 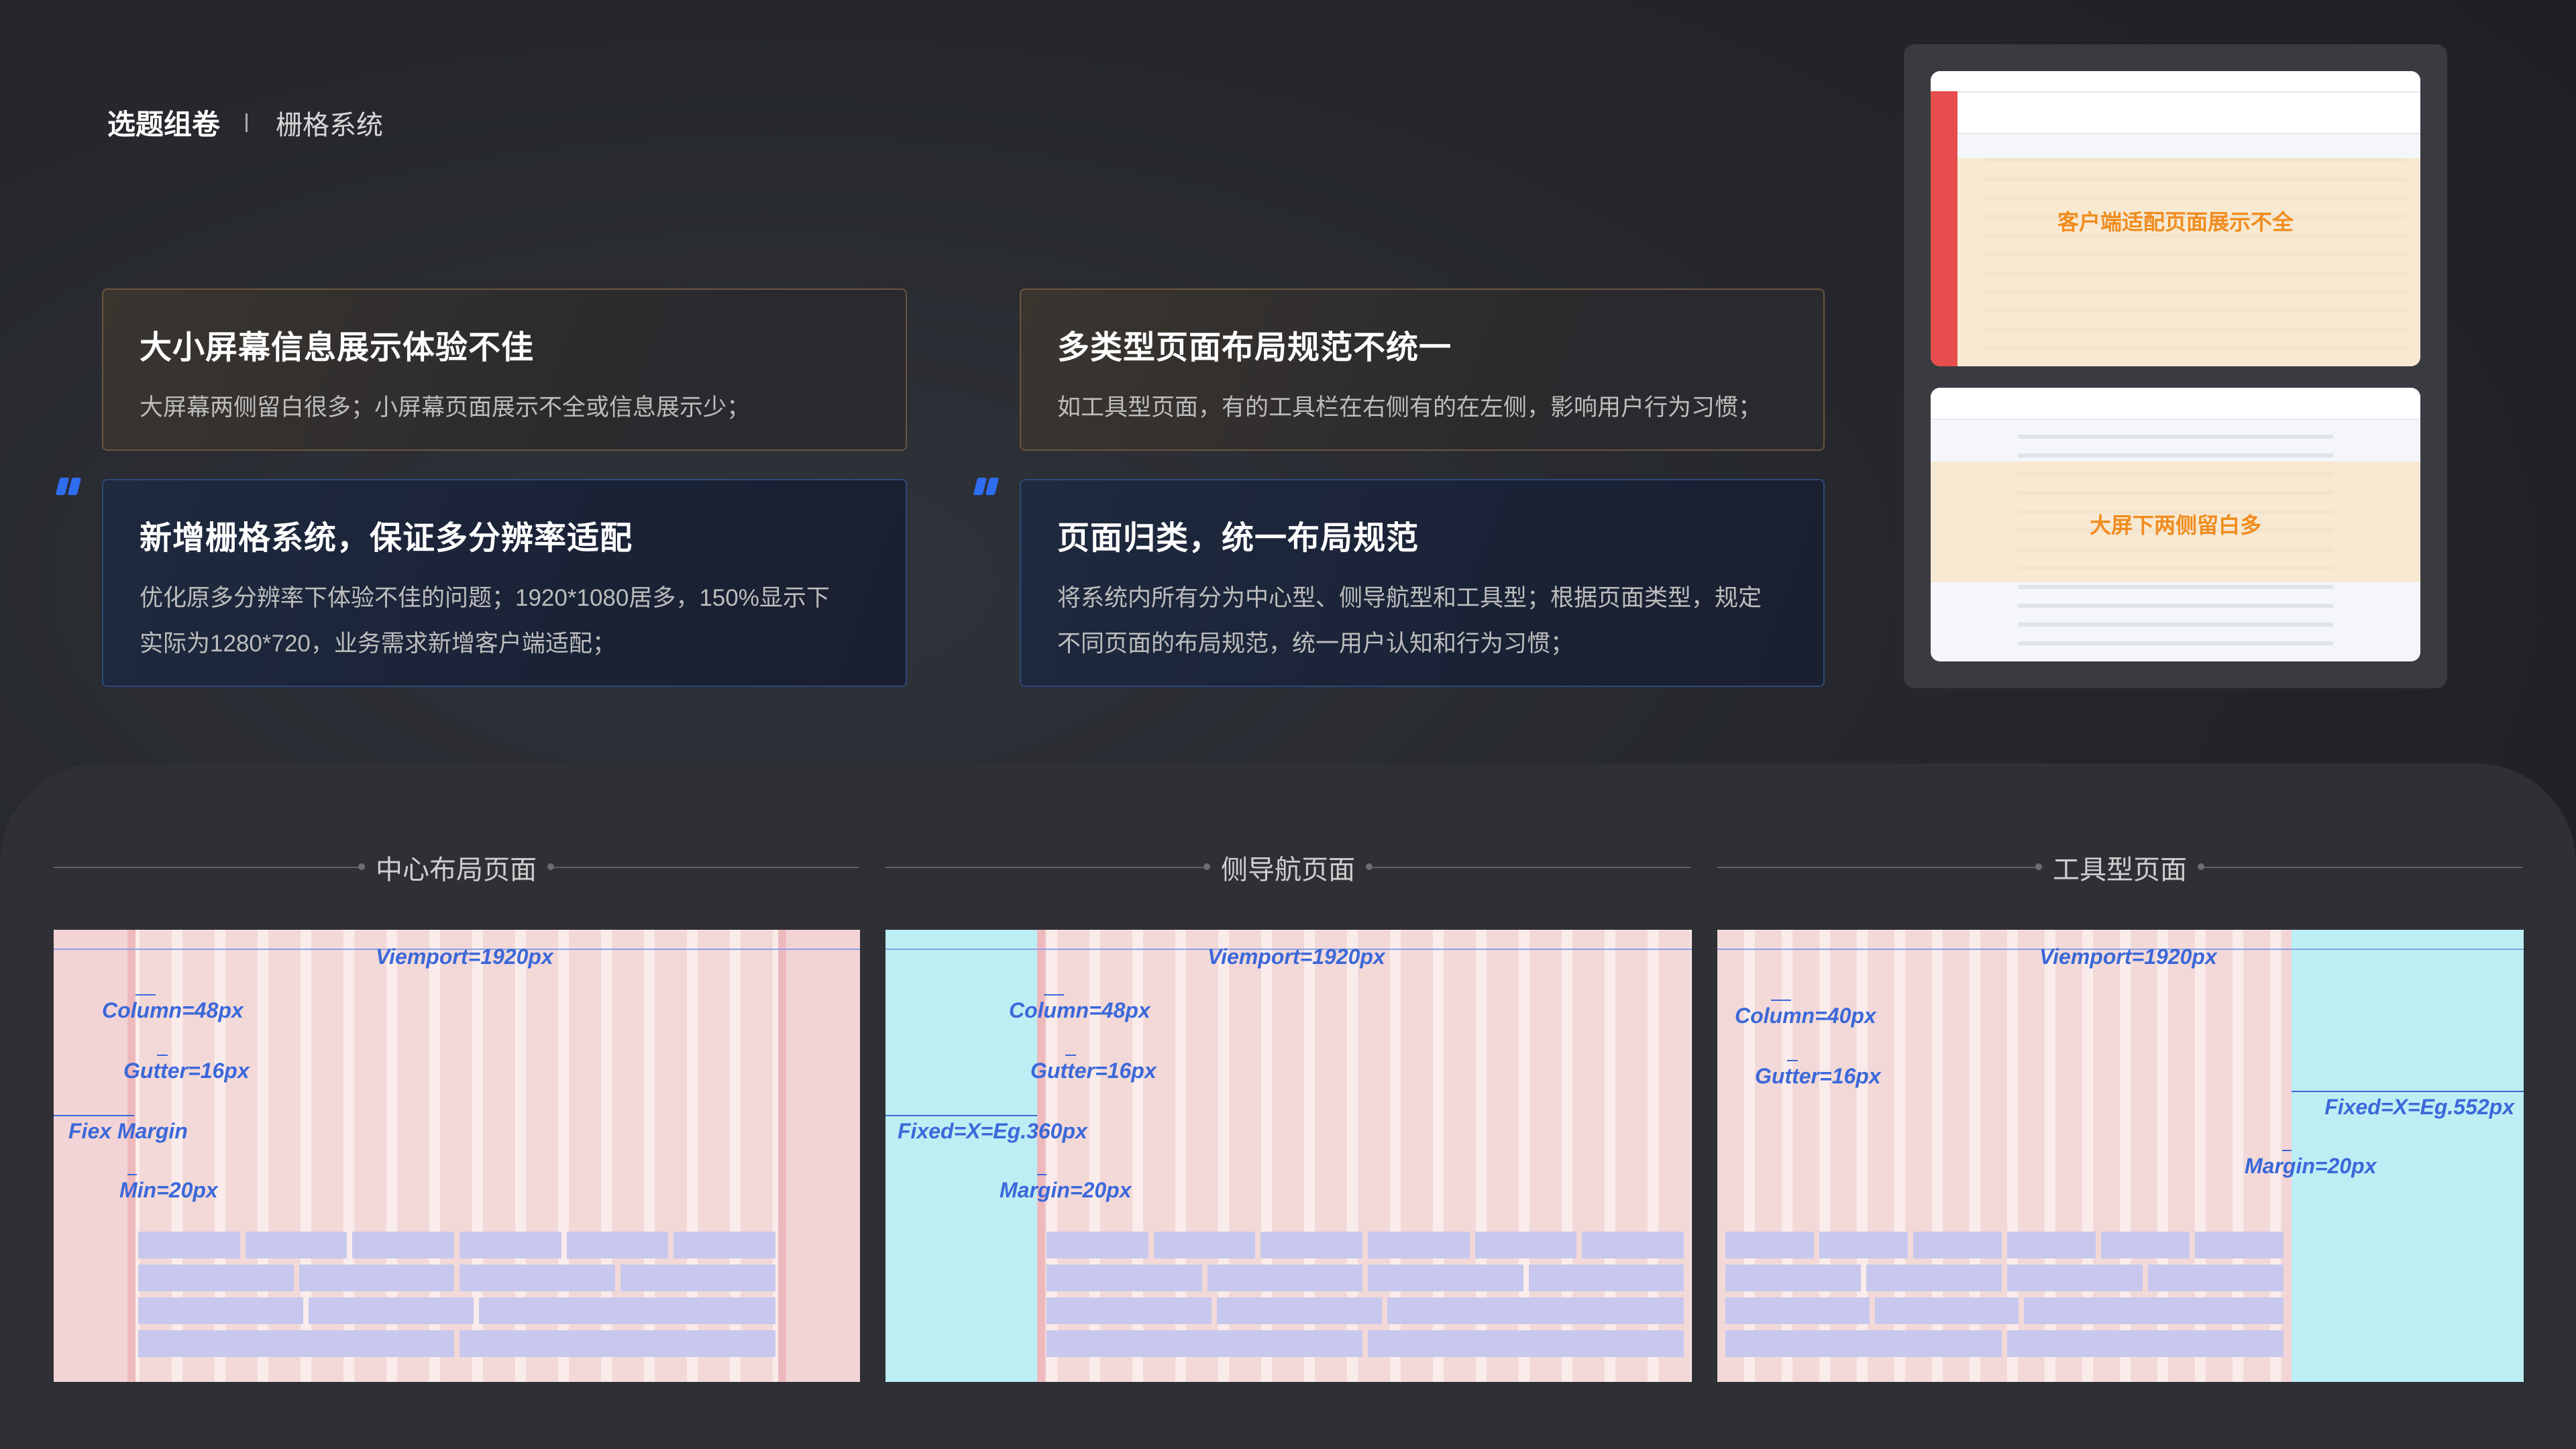 I want to click on solution-desc-line: 优化原多分辨率下体验不佳的问题；1920*1080居多，150%显示下, so click(x=485, y=598).